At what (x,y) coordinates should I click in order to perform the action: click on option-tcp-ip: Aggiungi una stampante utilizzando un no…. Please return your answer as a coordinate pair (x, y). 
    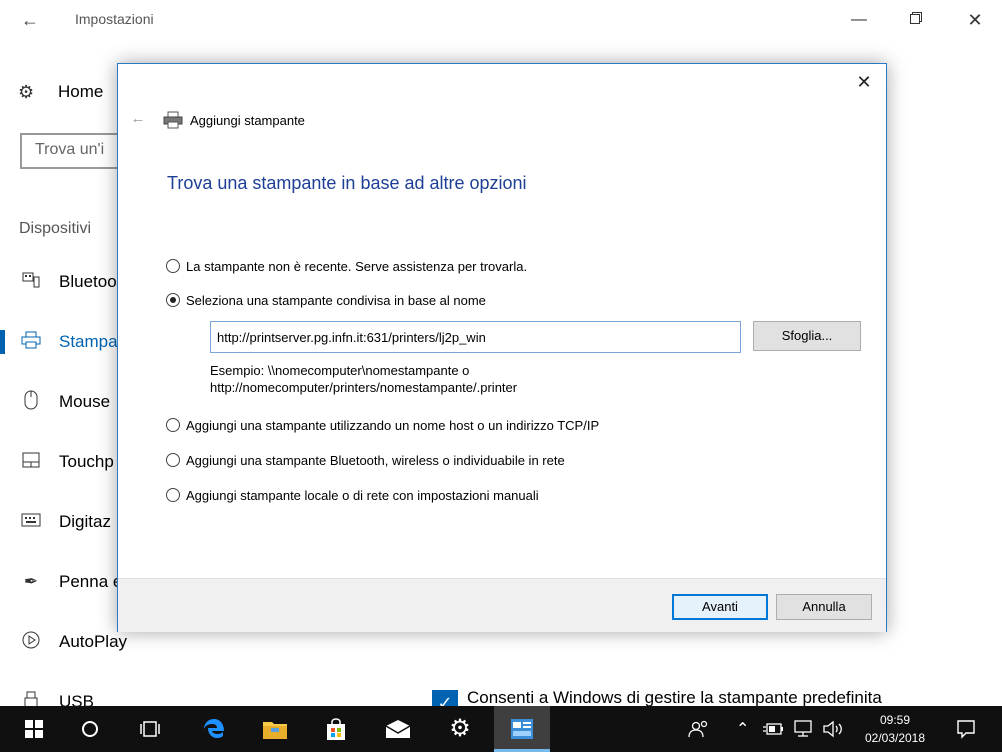
    Looking at the image, I should click on (382, 425).